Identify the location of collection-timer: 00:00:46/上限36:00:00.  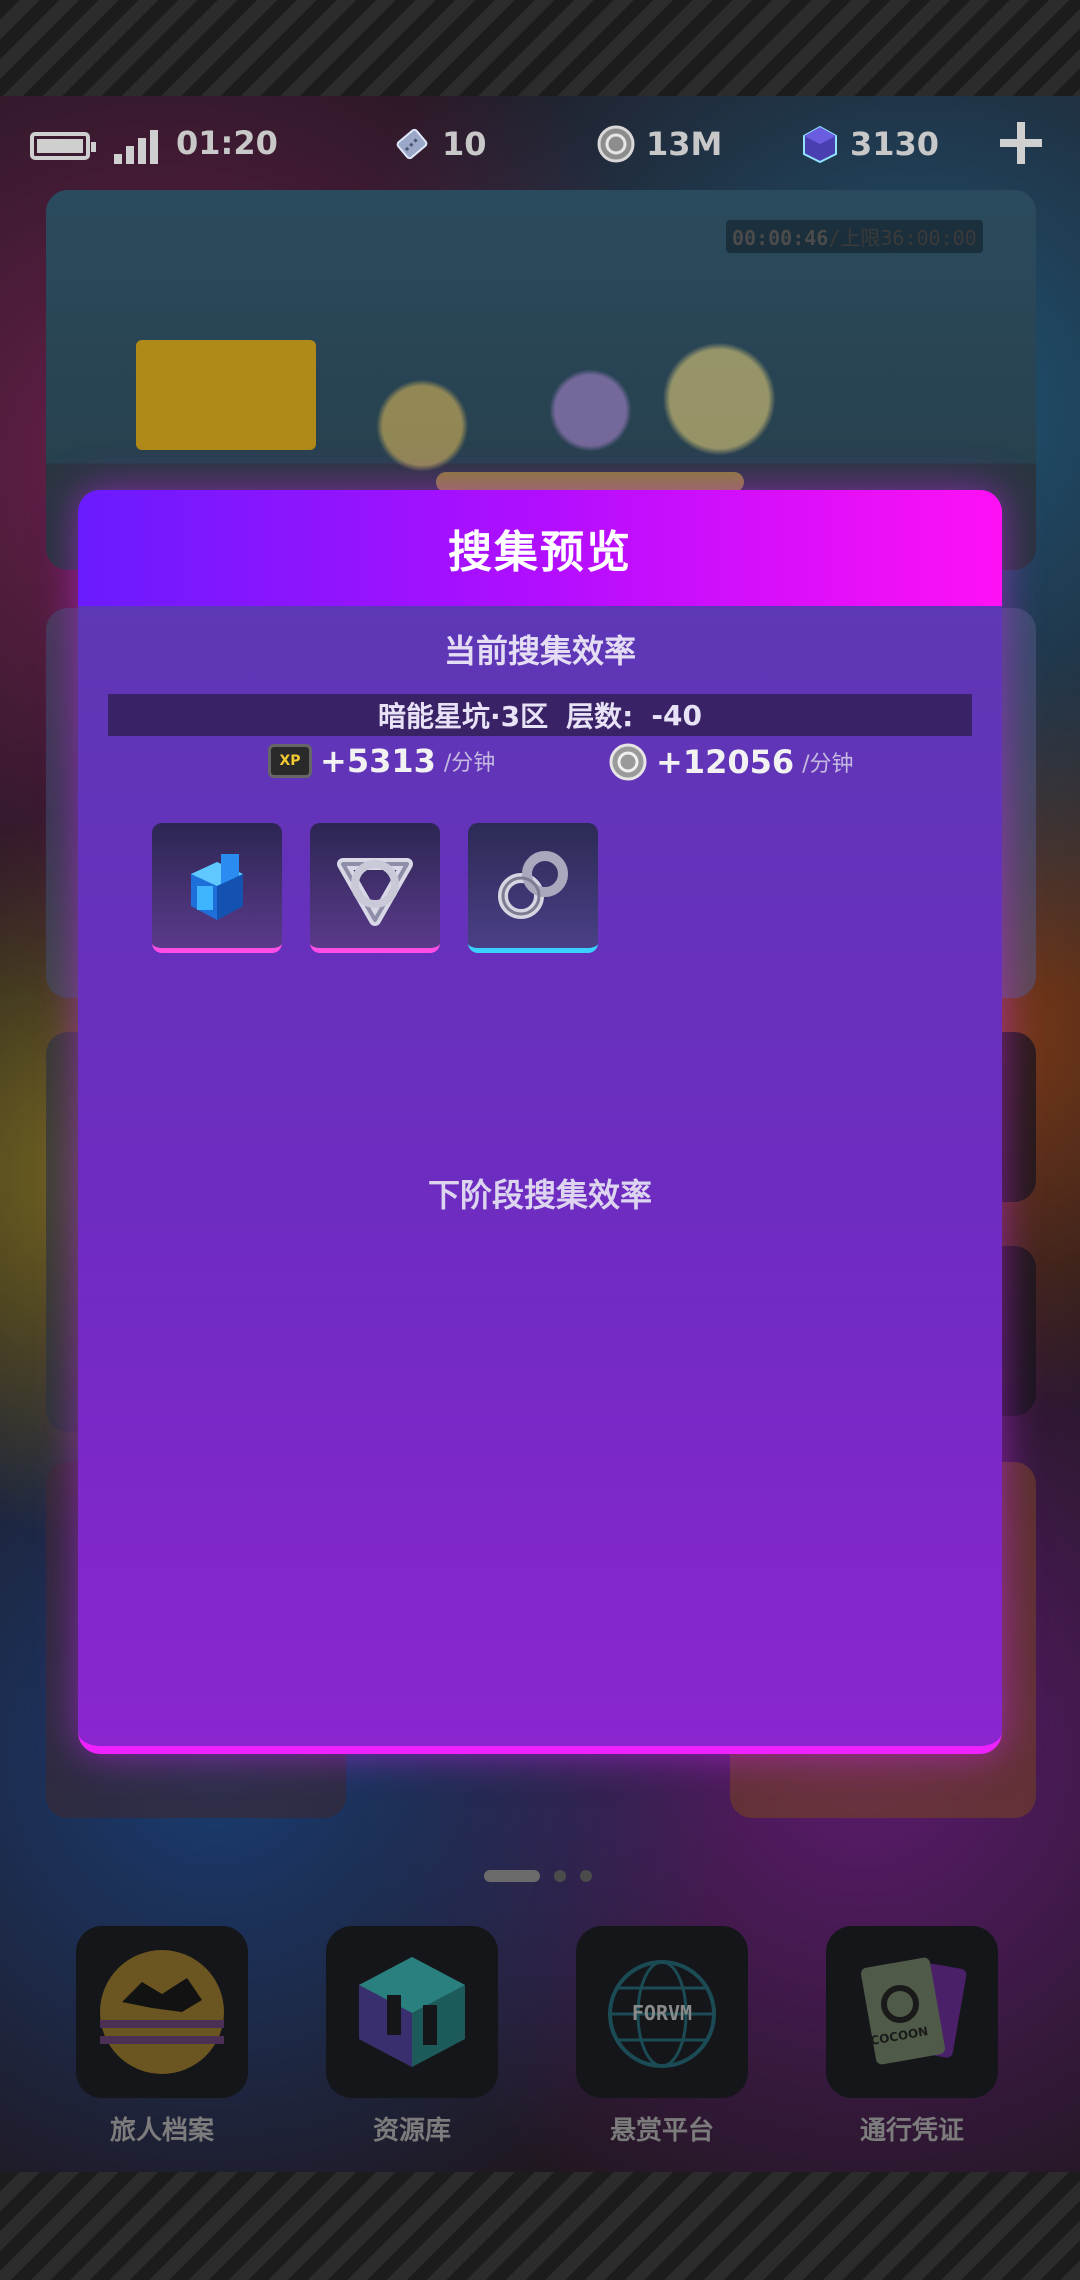
(854, 236).